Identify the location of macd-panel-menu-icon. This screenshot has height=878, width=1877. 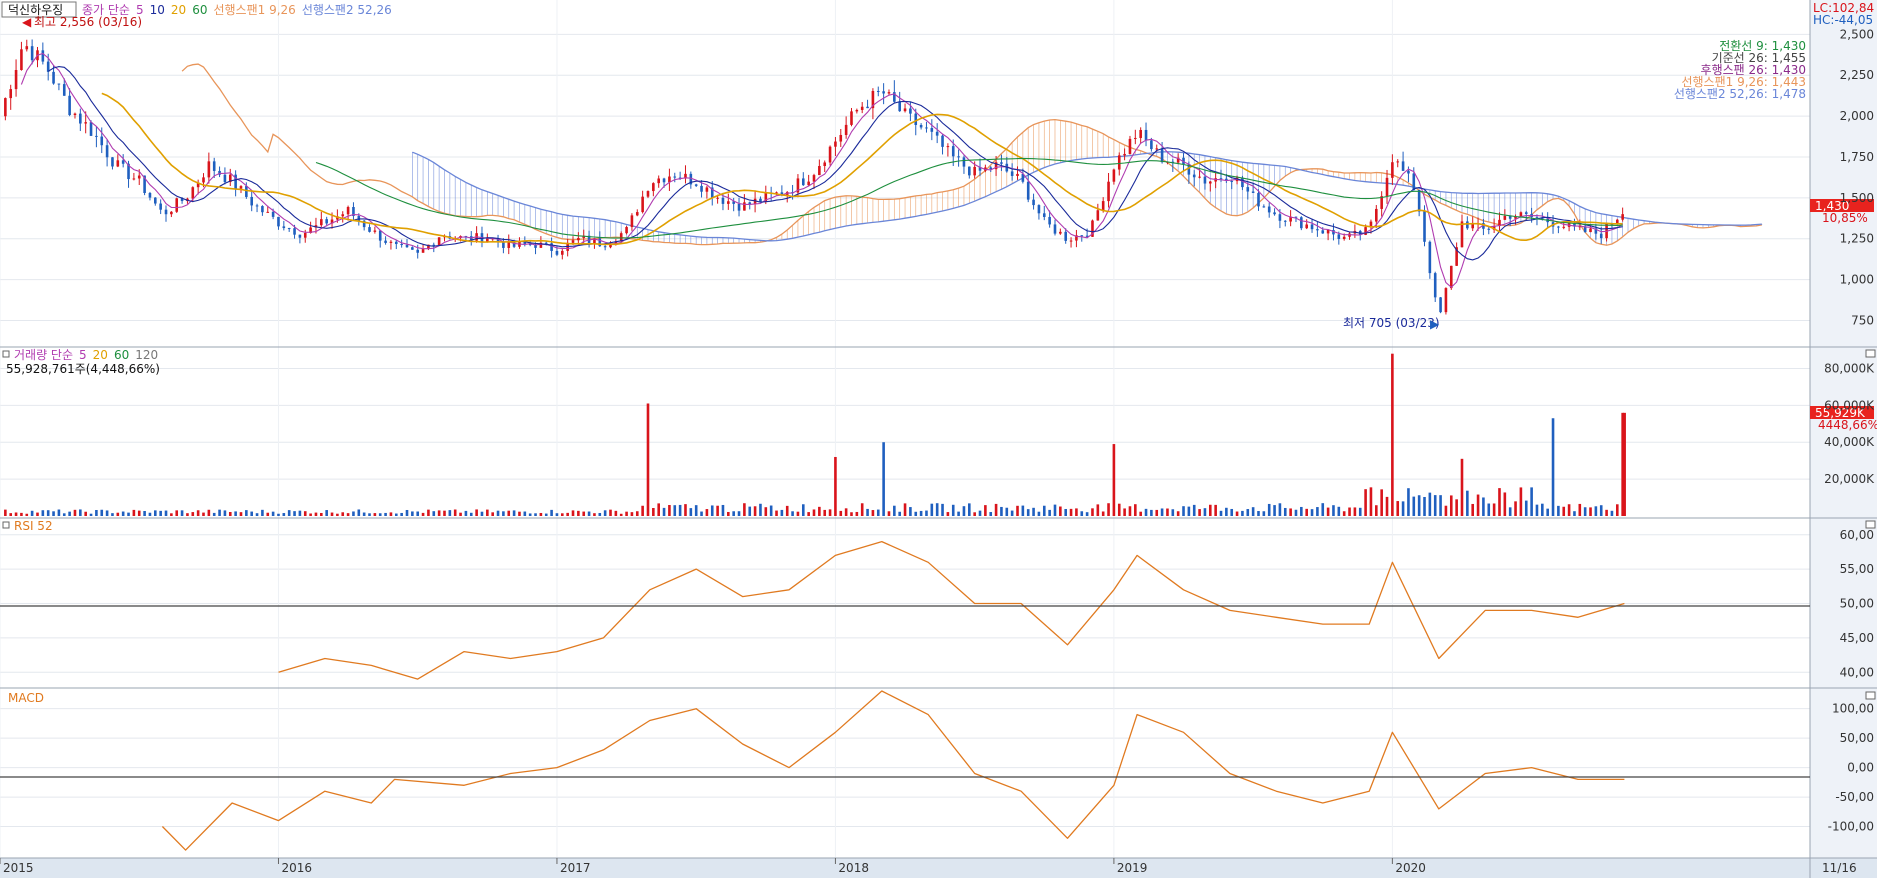
(1870, 695).